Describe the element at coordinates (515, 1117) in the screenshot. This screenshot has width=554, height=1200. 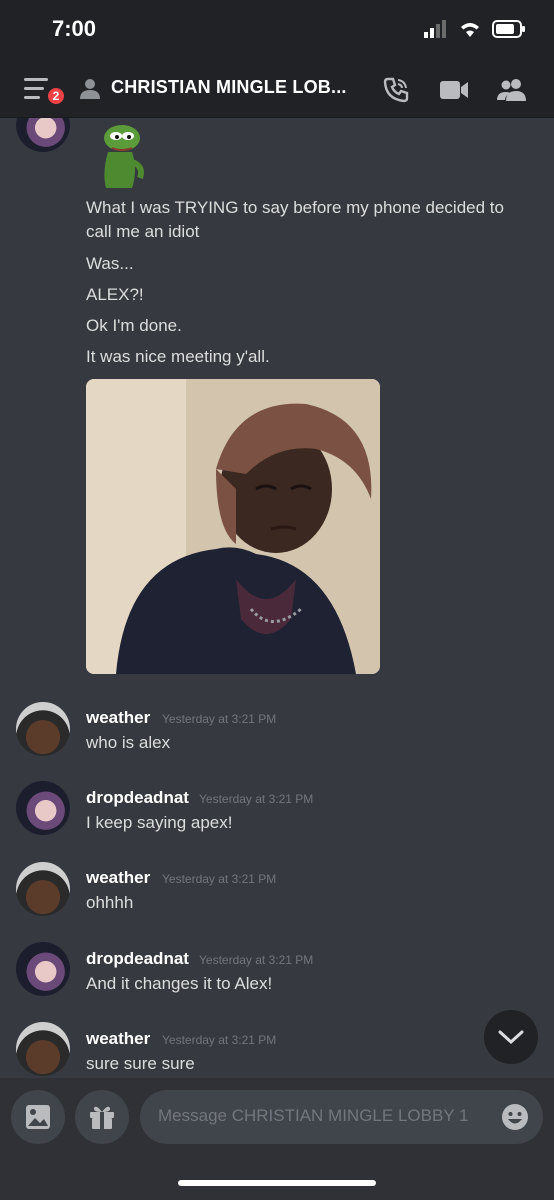
I see `emoji-icon` at that location.